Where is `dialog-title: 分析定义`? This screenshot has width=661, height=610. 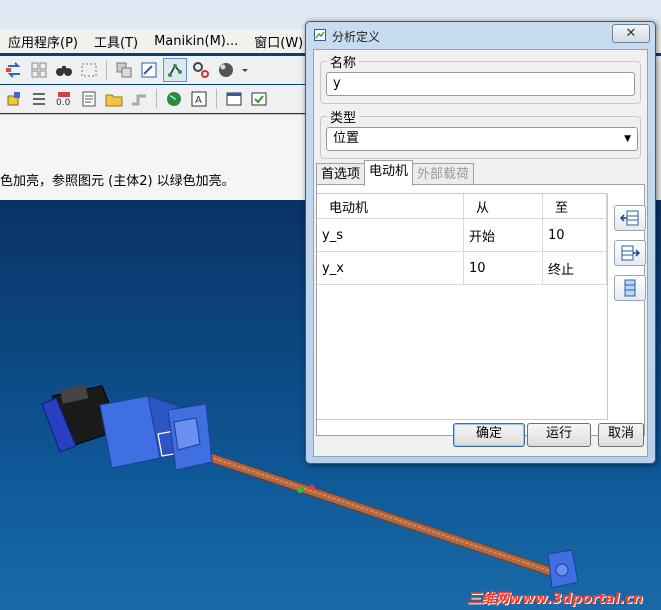
dialog-title: 分析定义 is located at coordinates (356, 37).